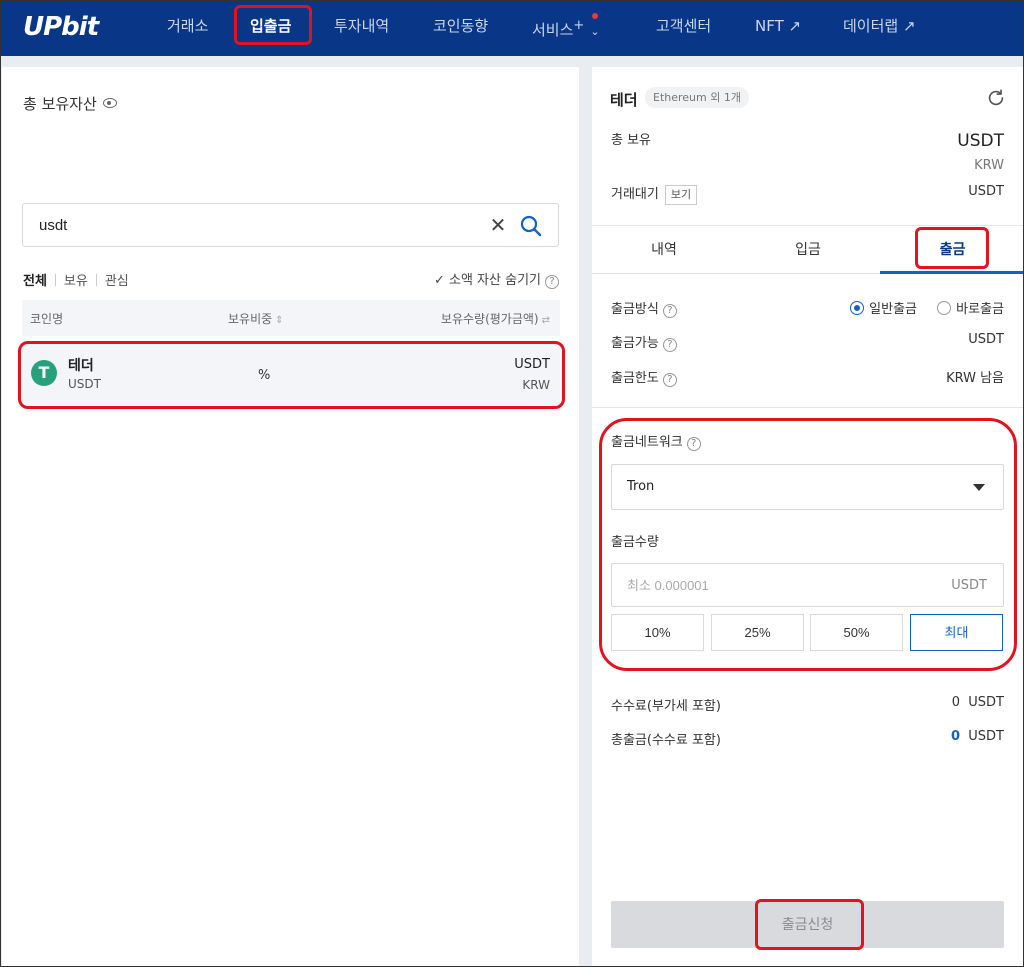 Image resolution: width=1024 pixels, height=967 pixels. I want to click on close-icon: ✕, so click(498, 225).